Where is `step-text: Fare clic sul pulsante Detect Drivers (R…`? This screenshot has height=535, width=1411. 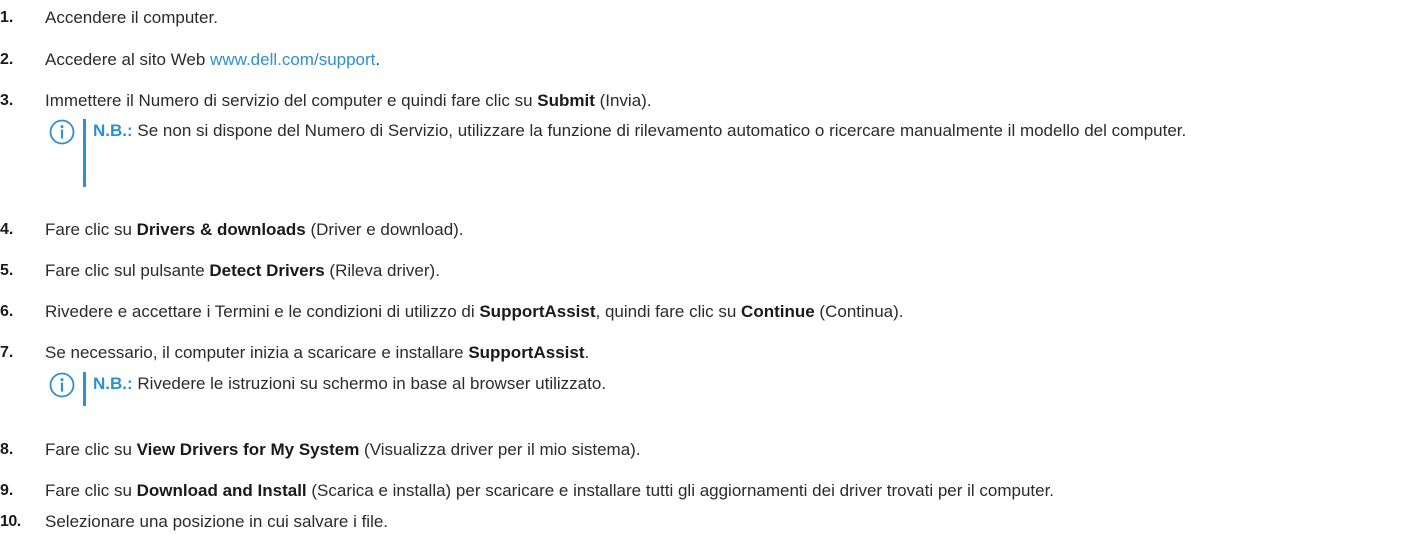
step-text: Fare clic sul pulsante Detect Drivers (R… is located at coordinates (242, 270).